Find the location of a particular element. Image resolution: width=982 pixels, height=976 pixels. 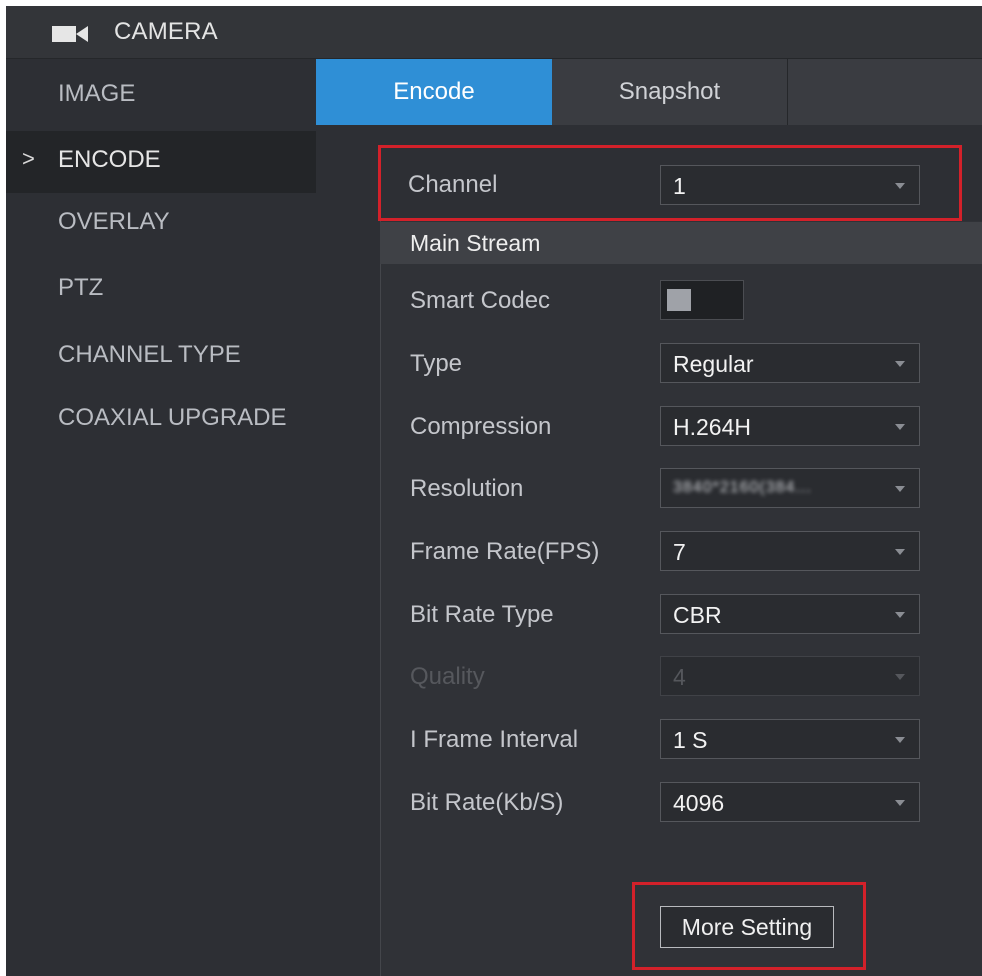

compression-value: H.264H is located at coordinates (712, 427).